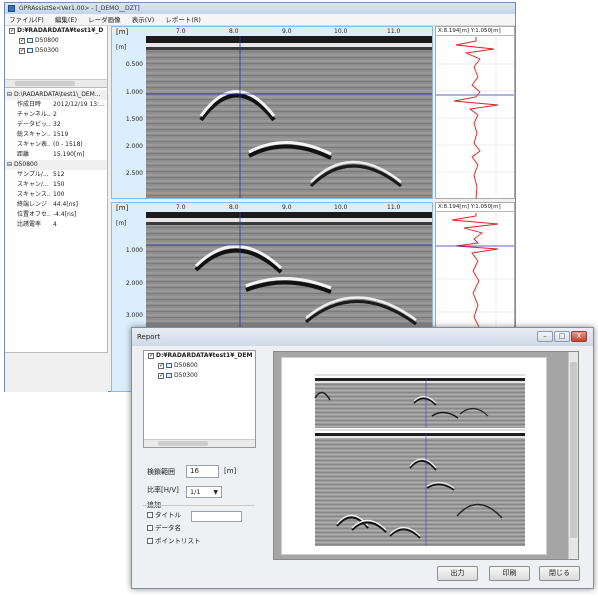 Image resolution: width=598 pixels, height=597 pixels. Describe the element at coordinates (287, 31) in the screenshot. I see `x-tick: 9.0` at that location.